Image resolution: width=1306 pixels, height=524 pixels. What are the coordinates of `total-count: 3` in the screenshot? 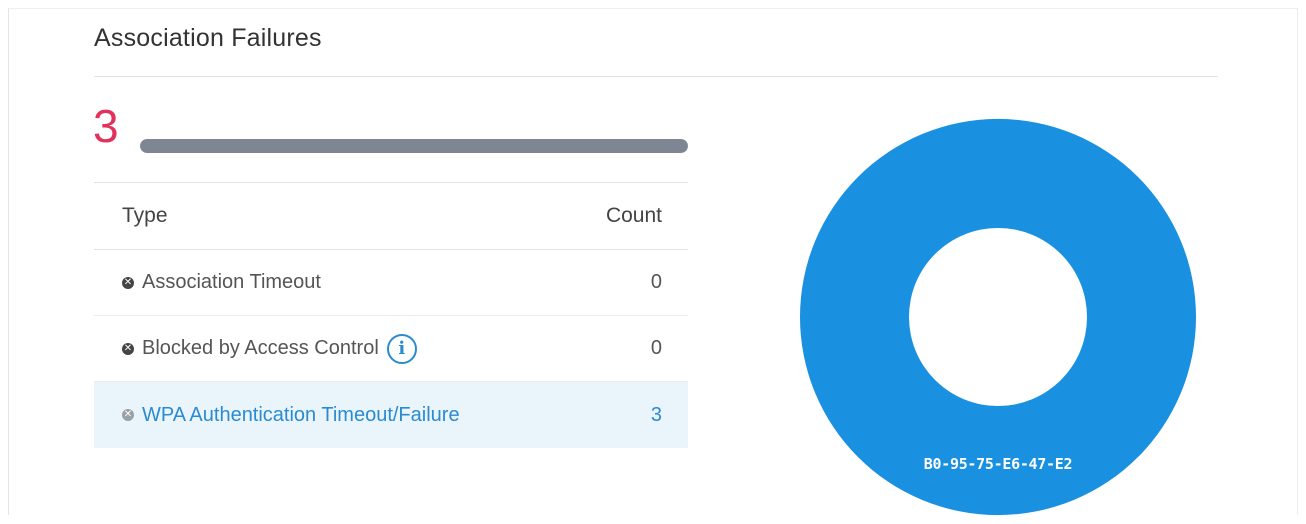 It's located at (106, 126).